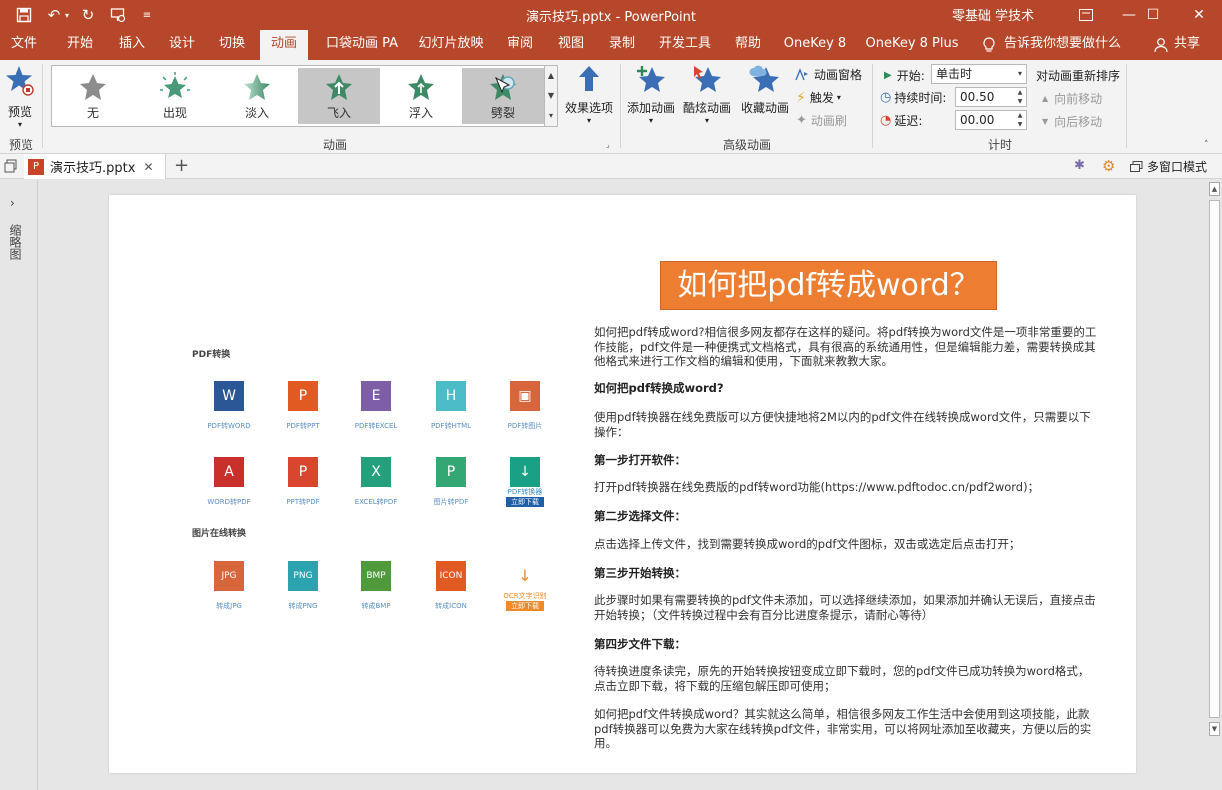 The width and height of the screenshot is (1222, 790). What do you see at coordinates (229, 502) in the screenshot?
I see `converter-label: WORD转PDF` at bounding box center [229, 502].